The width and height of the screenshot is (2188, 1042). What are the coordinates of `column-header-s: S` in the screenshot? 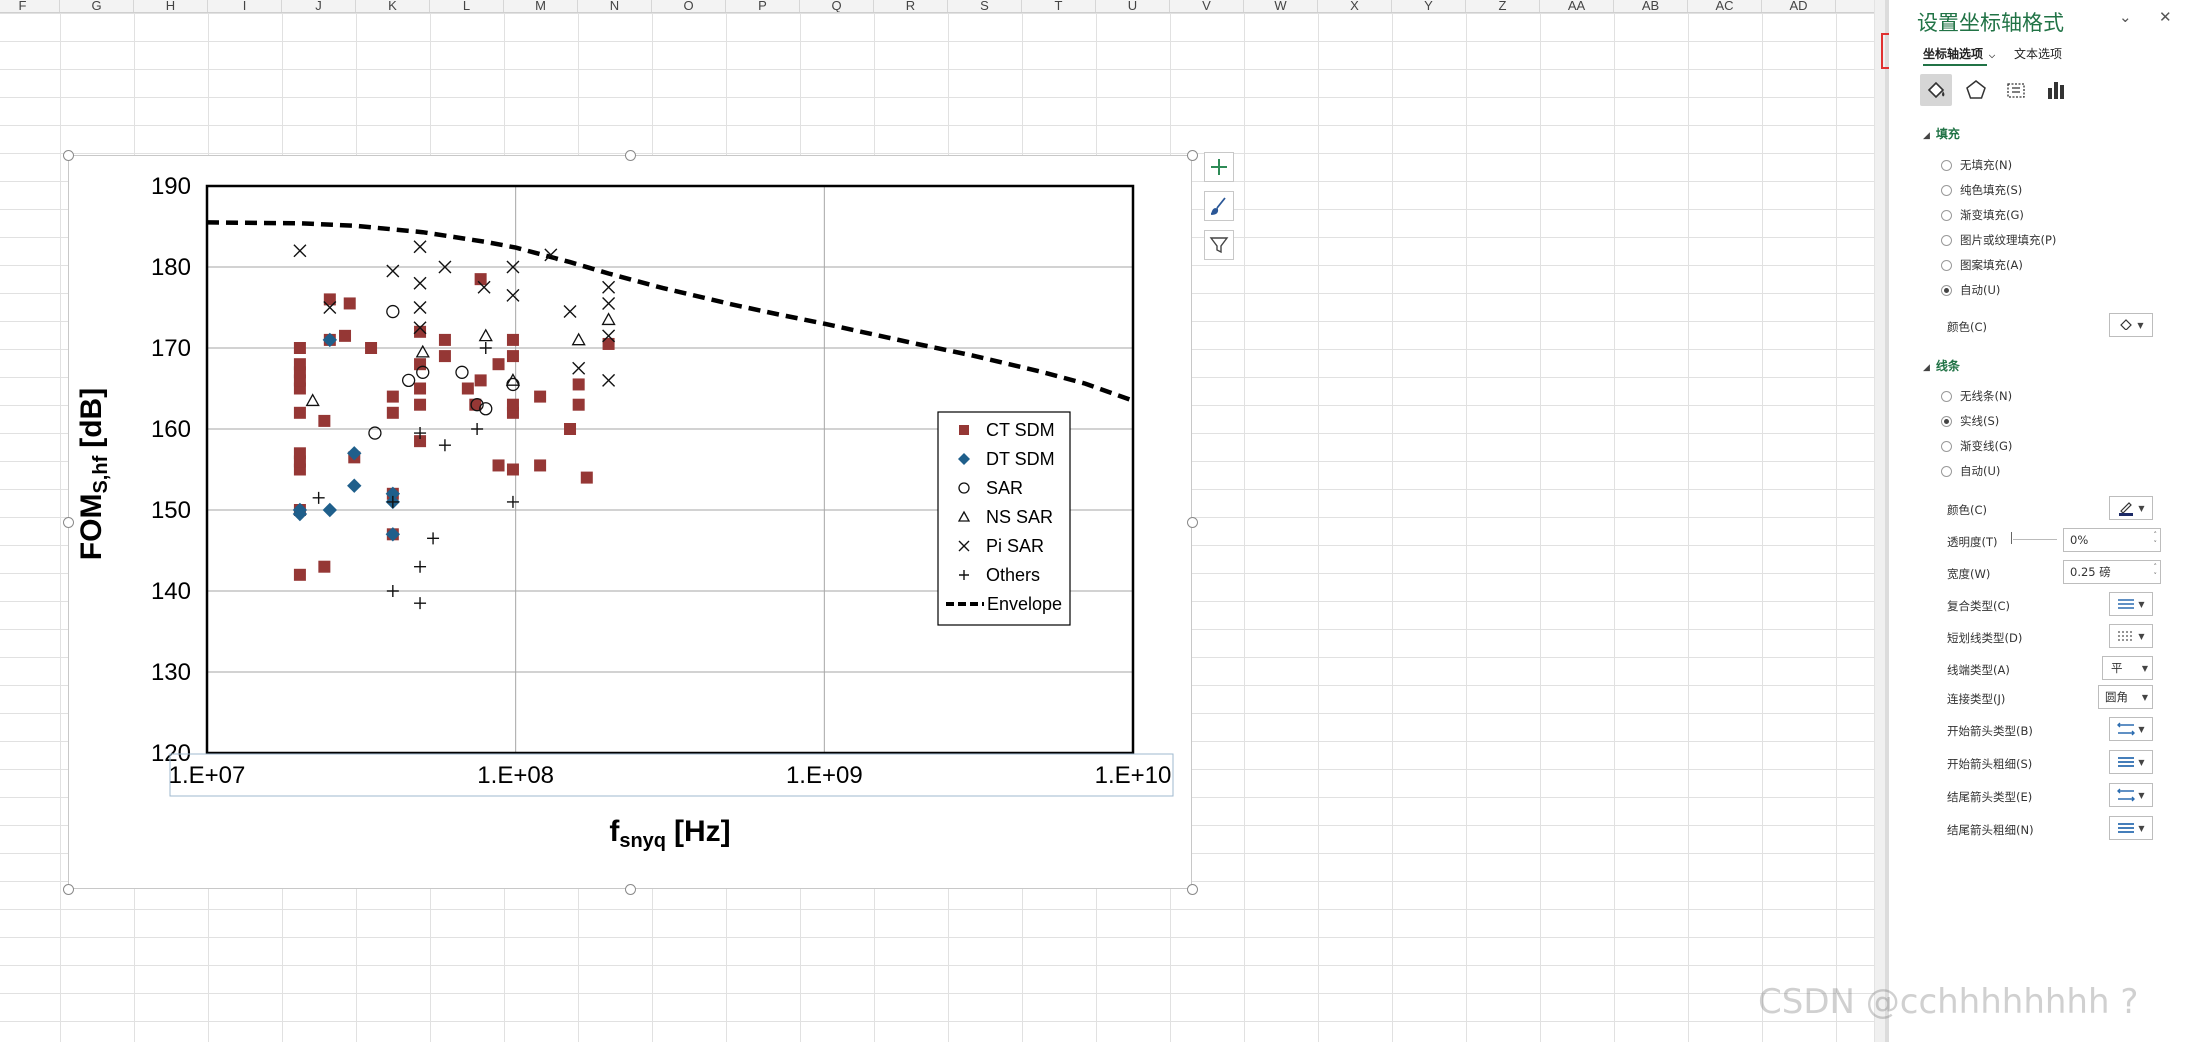 It's located at (985, 6).